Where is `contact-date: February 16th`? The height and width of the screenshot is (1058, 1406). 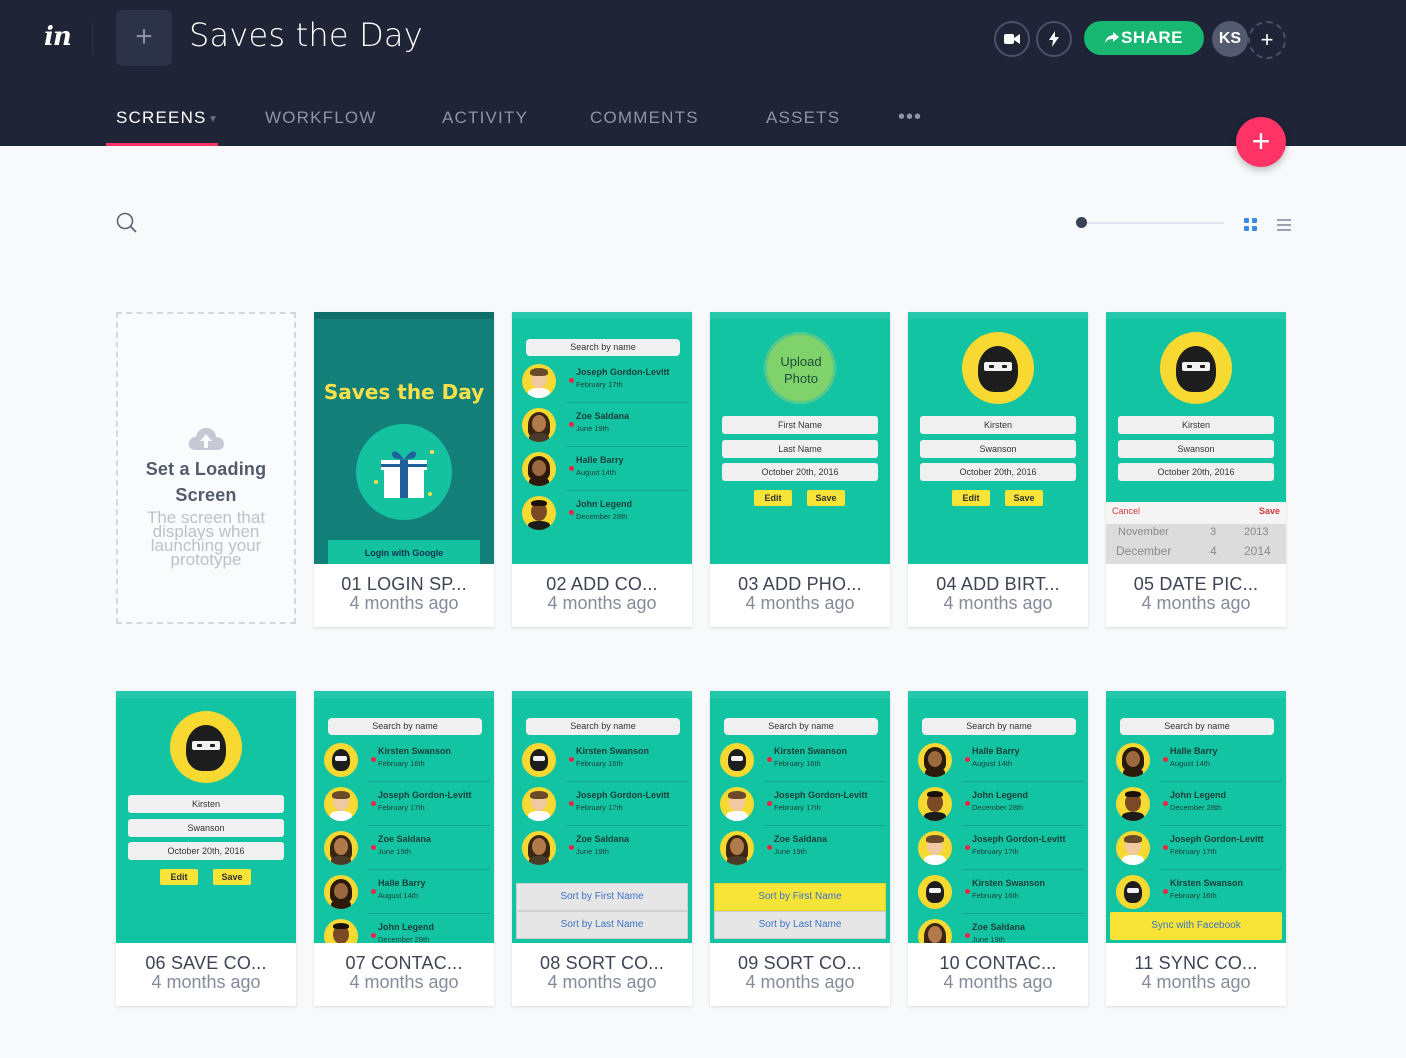
contact-date: February 16th is located at coordinates (995, 895).